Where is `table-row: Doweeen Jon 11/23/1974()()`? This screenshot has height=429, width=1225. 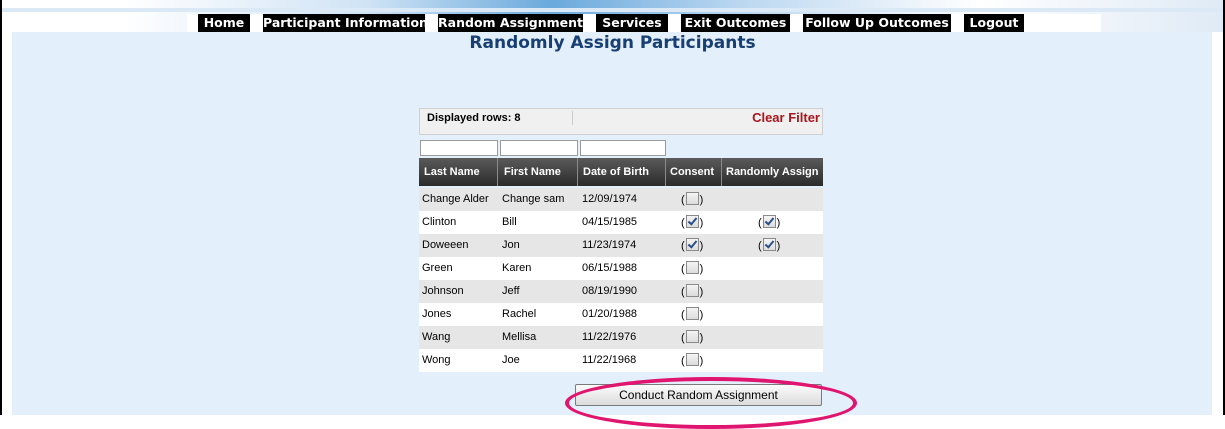 table-row: Doweeen Jon 11/23/1974()() is located at coordinates (621, 245).